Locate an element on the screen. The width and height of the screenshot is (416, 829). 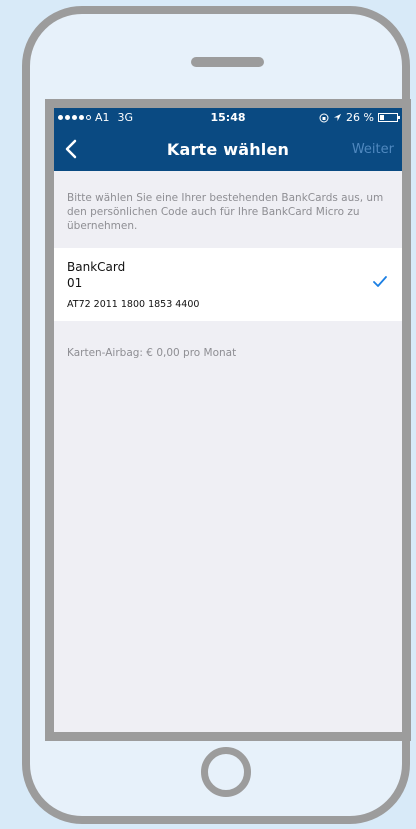
battery-percent: 26 % is located at coordinates (360, 117).